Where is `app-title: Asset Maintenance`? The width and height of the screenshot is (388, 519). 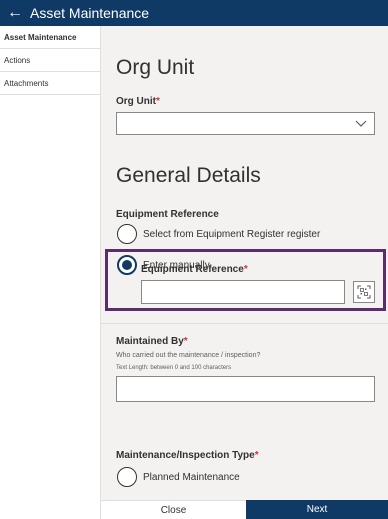
app-title: Asset Maintenance is located at coordinates (90, 13).